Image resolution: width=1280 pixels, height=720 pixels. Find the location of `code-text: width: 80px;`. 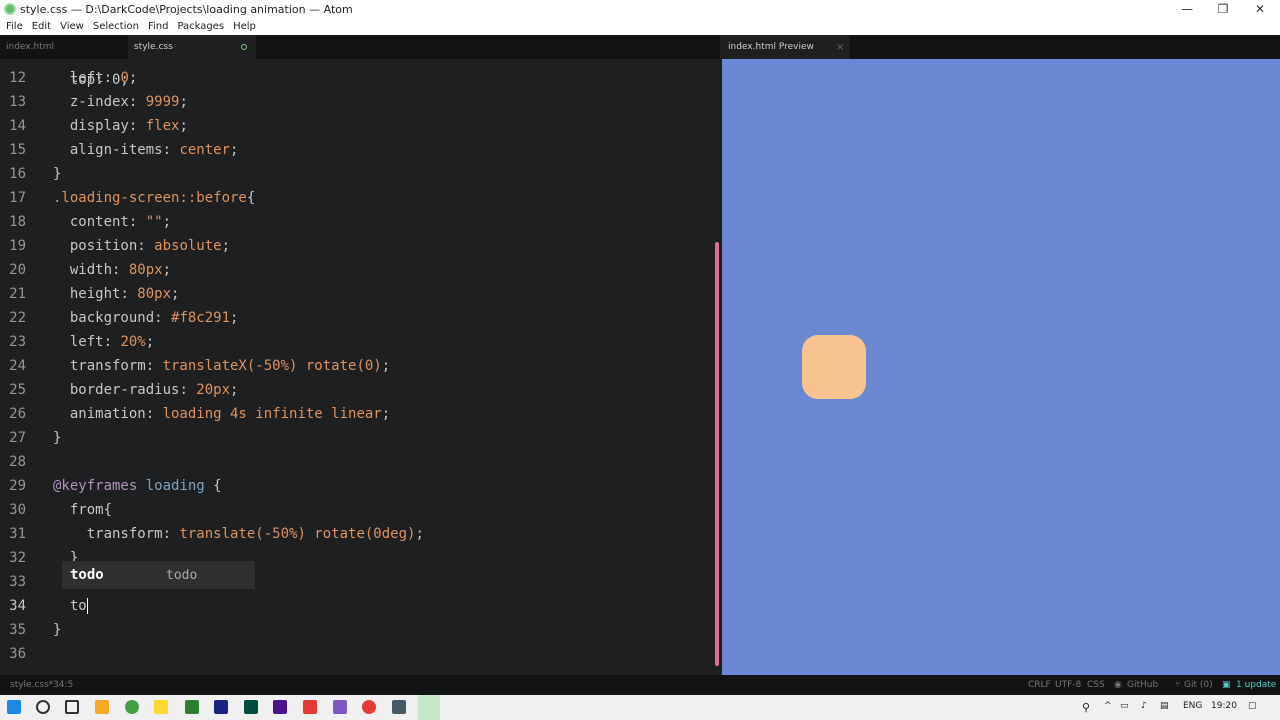

code-text: width: 80px; is located at coordinates (120, 270).